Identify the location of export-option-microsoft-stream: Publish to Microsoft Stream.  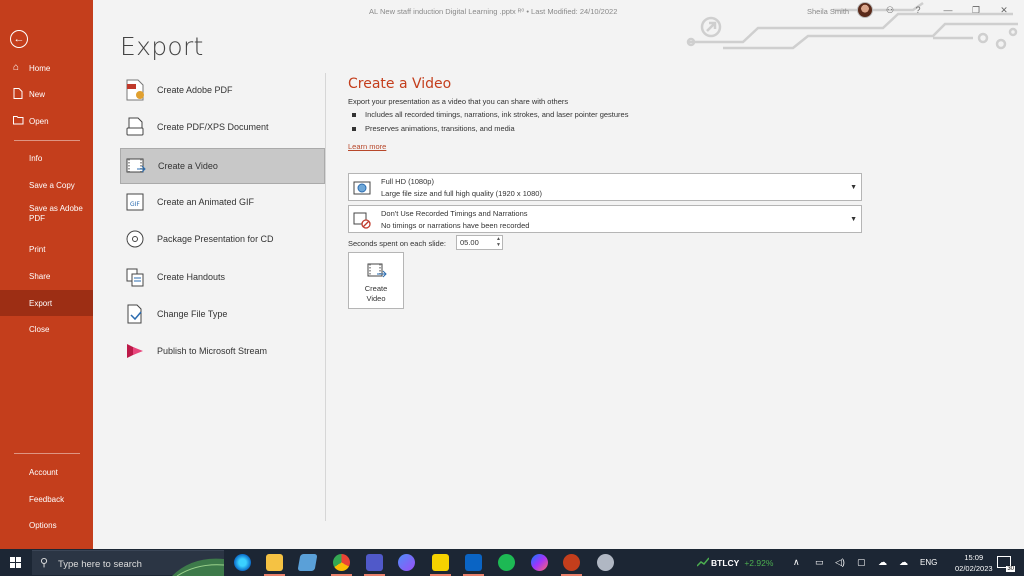
(222, 352).